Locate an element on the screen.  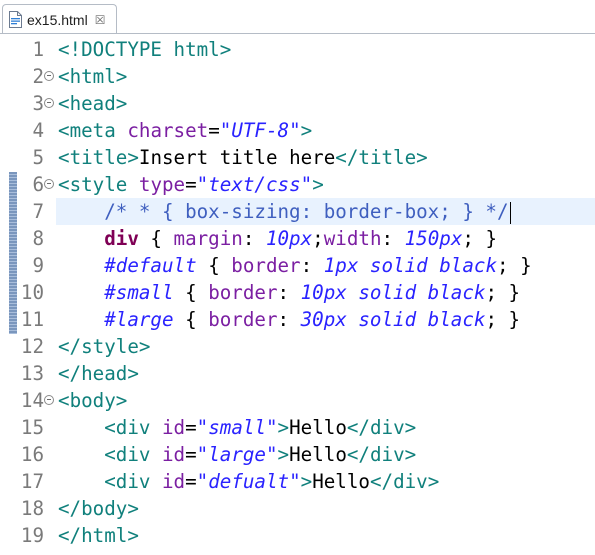
line-number: 11 is located at coordinates (32, 319).